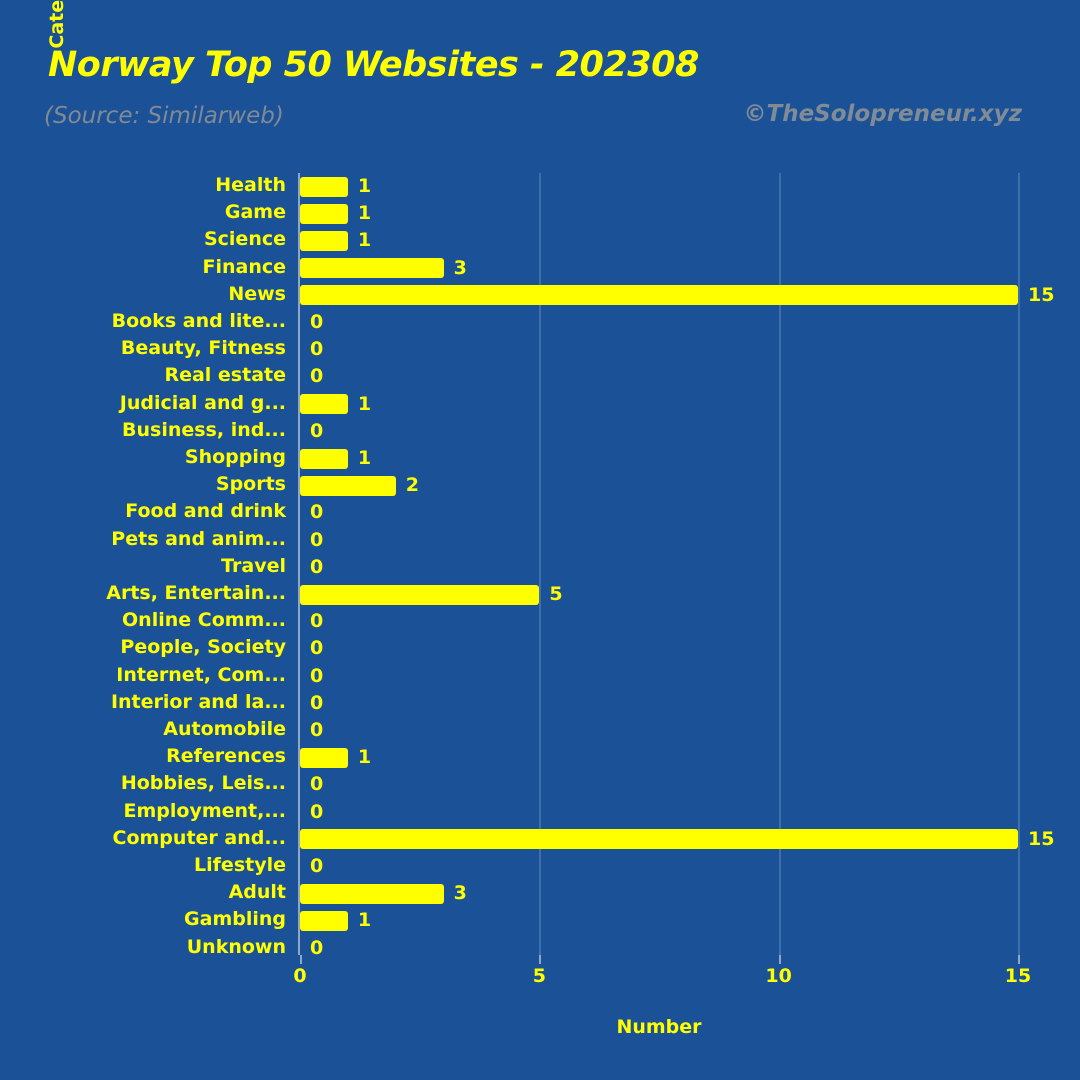 The height and width of the screenshot is (1080, 1080). I want to click on category-label: Real estate, so click(225, 375).